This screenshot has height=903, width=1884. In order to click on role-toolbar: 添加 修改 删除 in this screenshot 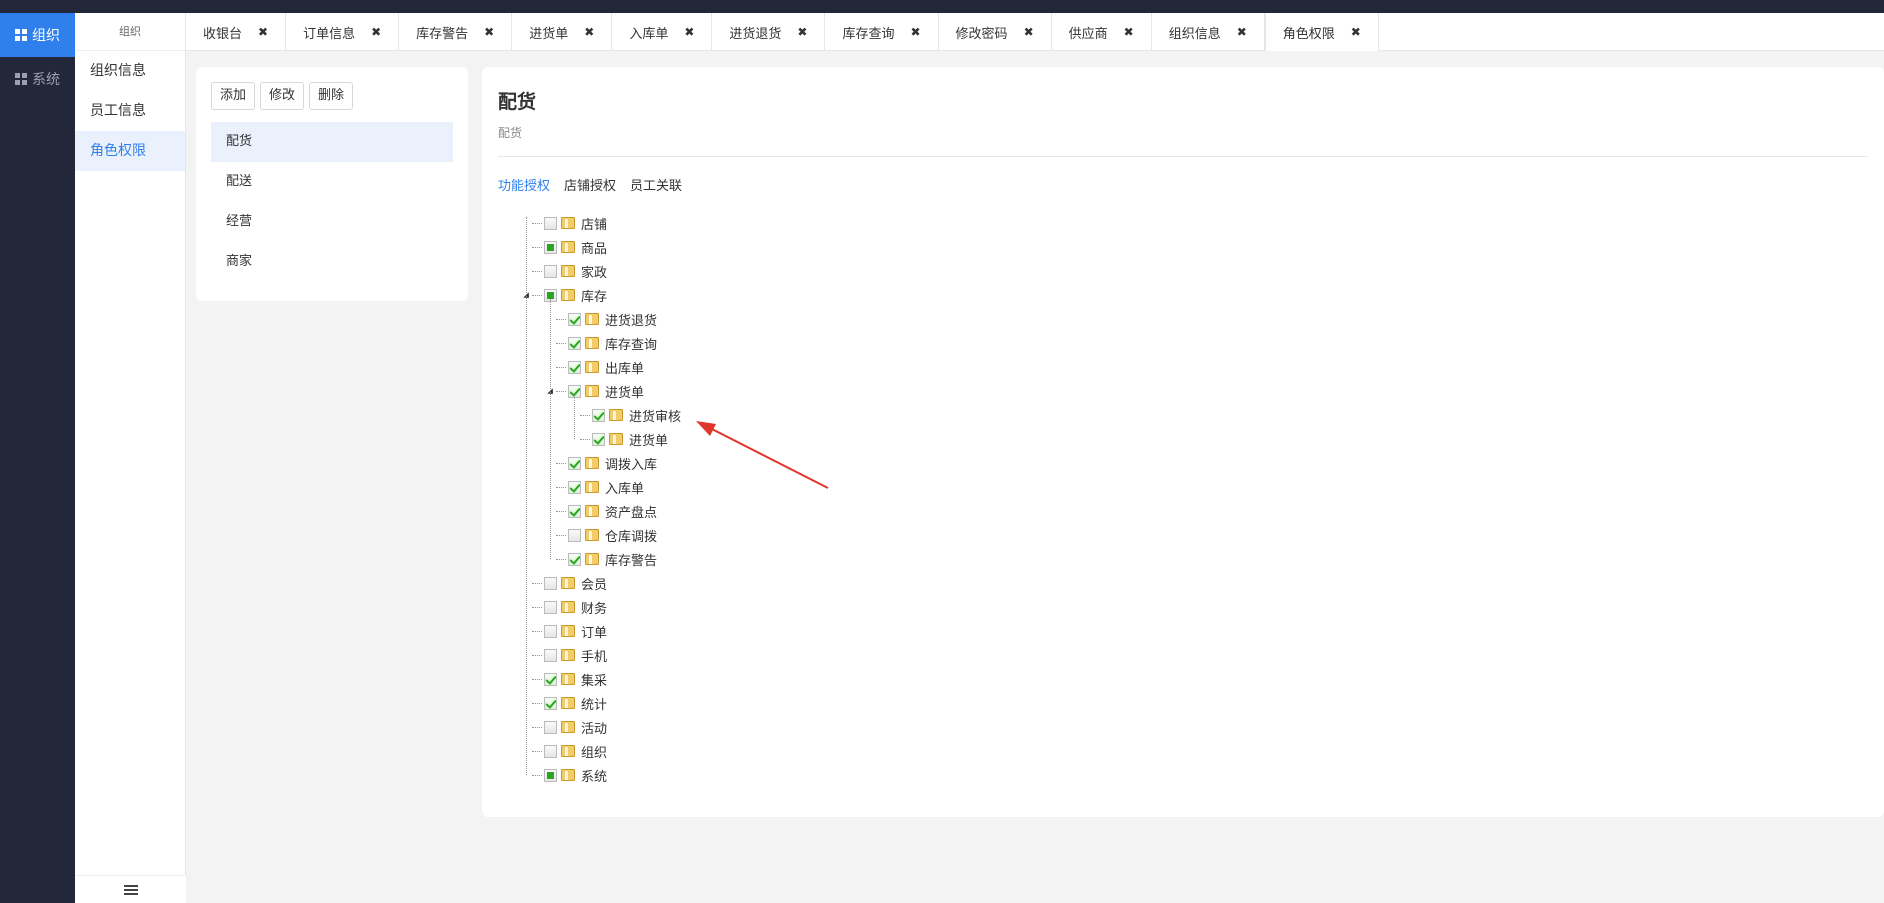, I will do `click(332, 96)`.